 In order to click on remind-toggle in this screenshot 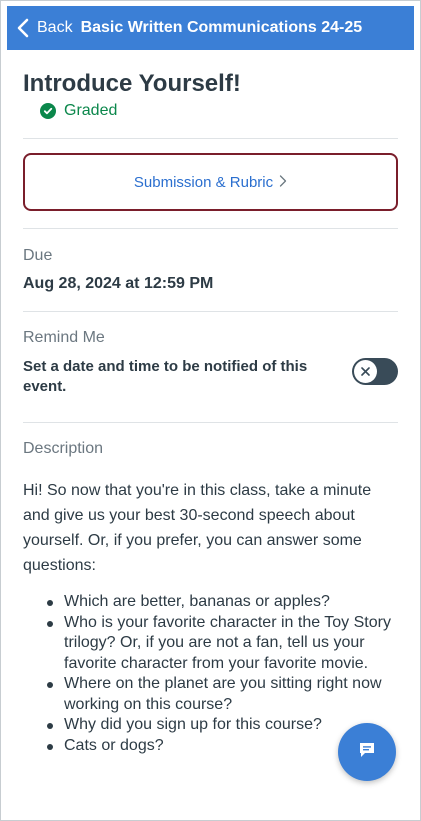, I will do `click(375, 371)`.